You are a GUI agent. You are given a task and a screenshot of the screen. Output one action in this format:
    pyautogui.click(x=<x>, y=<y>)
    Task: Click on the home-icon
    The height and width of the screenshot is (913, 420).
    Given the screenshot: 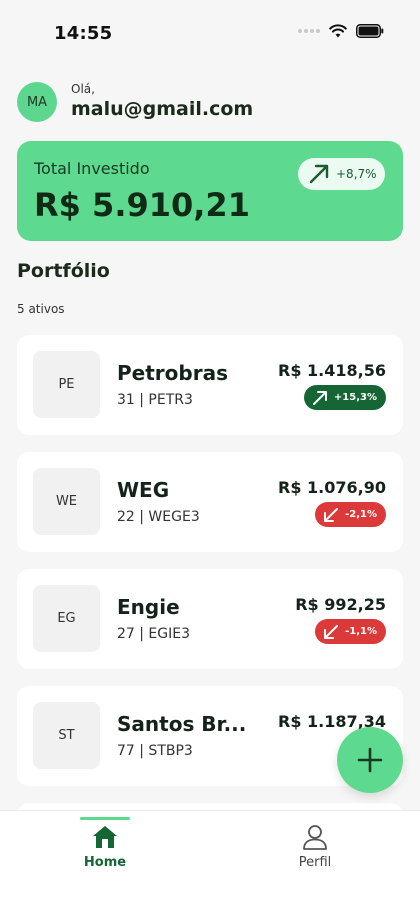 What is the action you would take?
    pyautogui.click(x=105, y=837)
    